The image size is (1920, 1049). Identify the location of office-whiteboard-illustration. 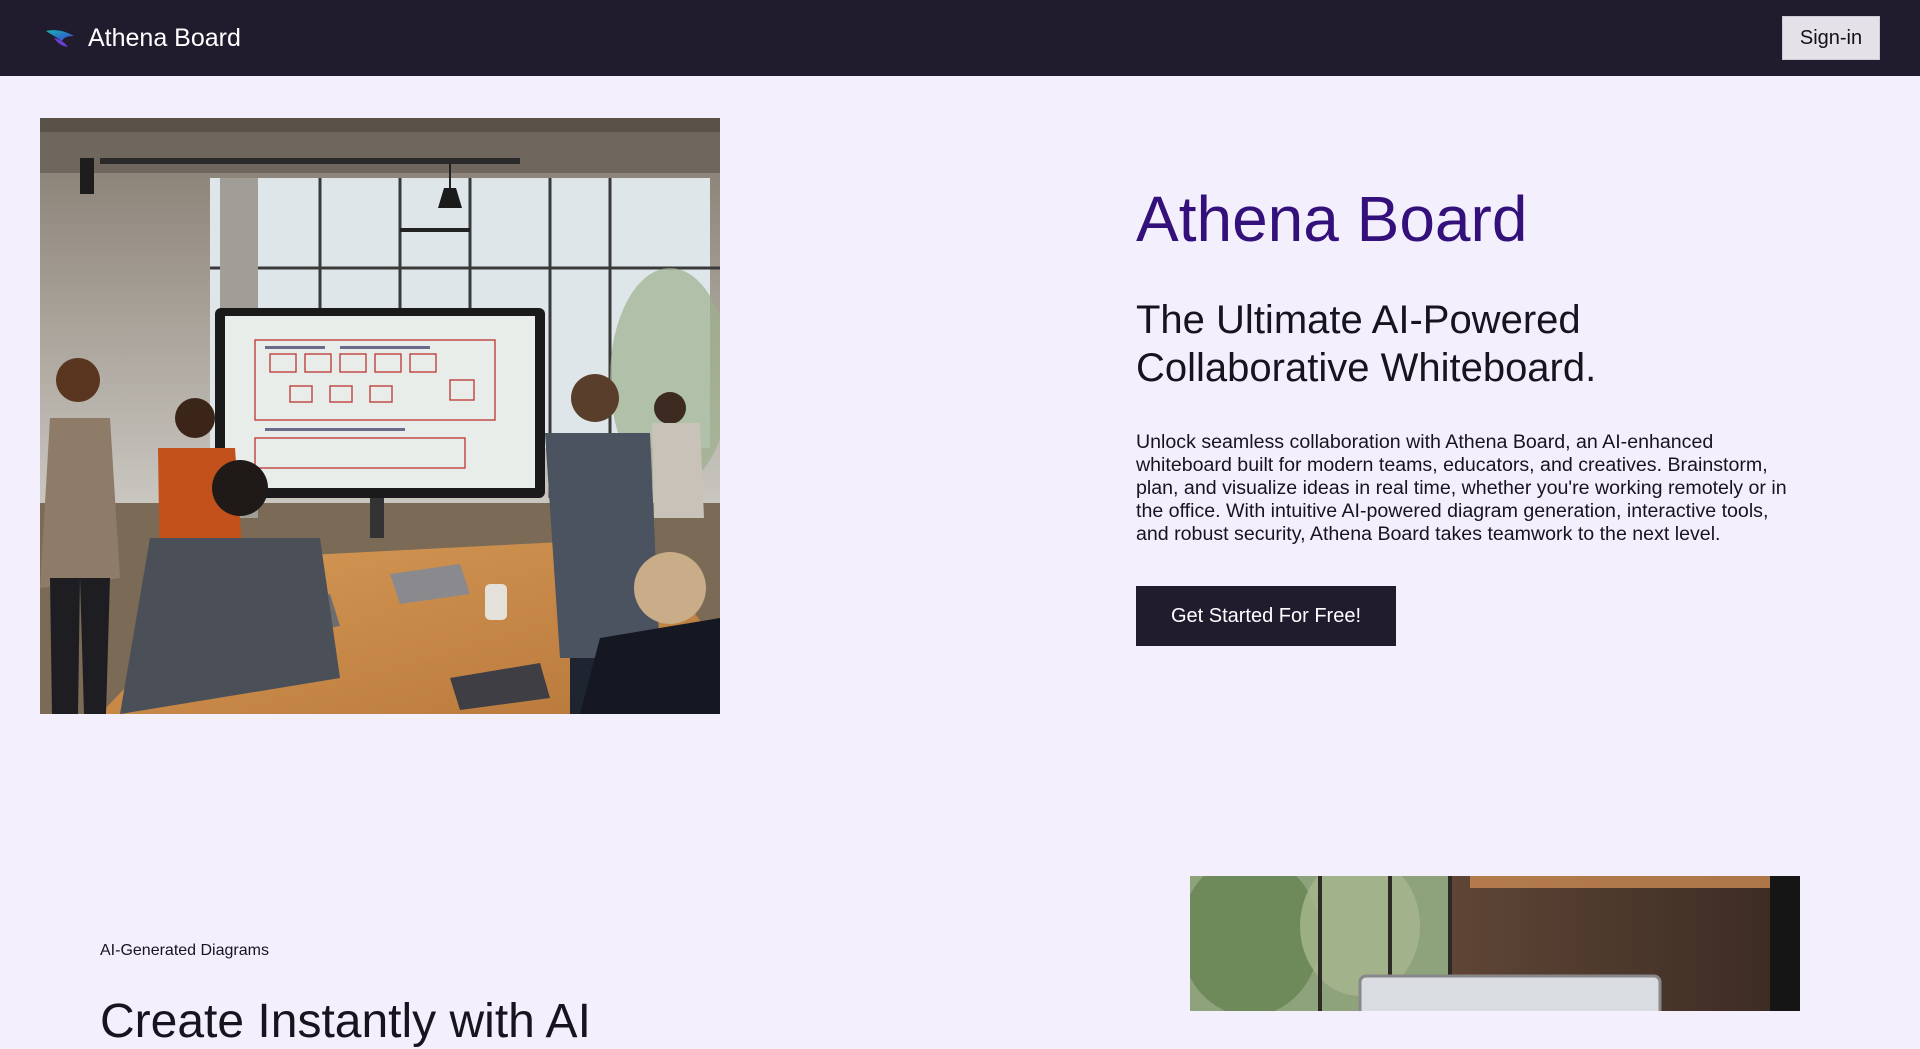
(1495, 943).